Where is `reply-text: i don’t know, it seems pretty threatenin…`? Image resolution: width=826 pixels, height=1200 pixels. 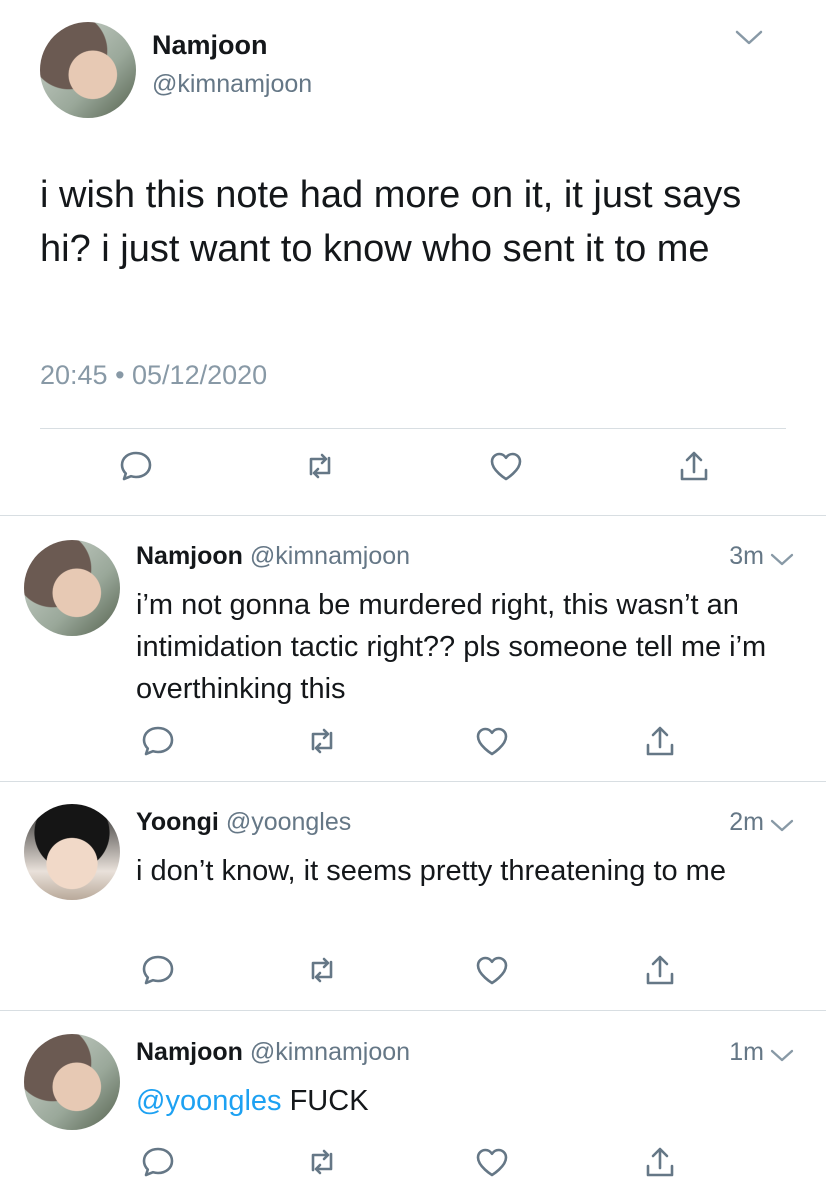 reply-text: i don’t know, it seems pretty threatenin… is located at coordinates (431, 871).